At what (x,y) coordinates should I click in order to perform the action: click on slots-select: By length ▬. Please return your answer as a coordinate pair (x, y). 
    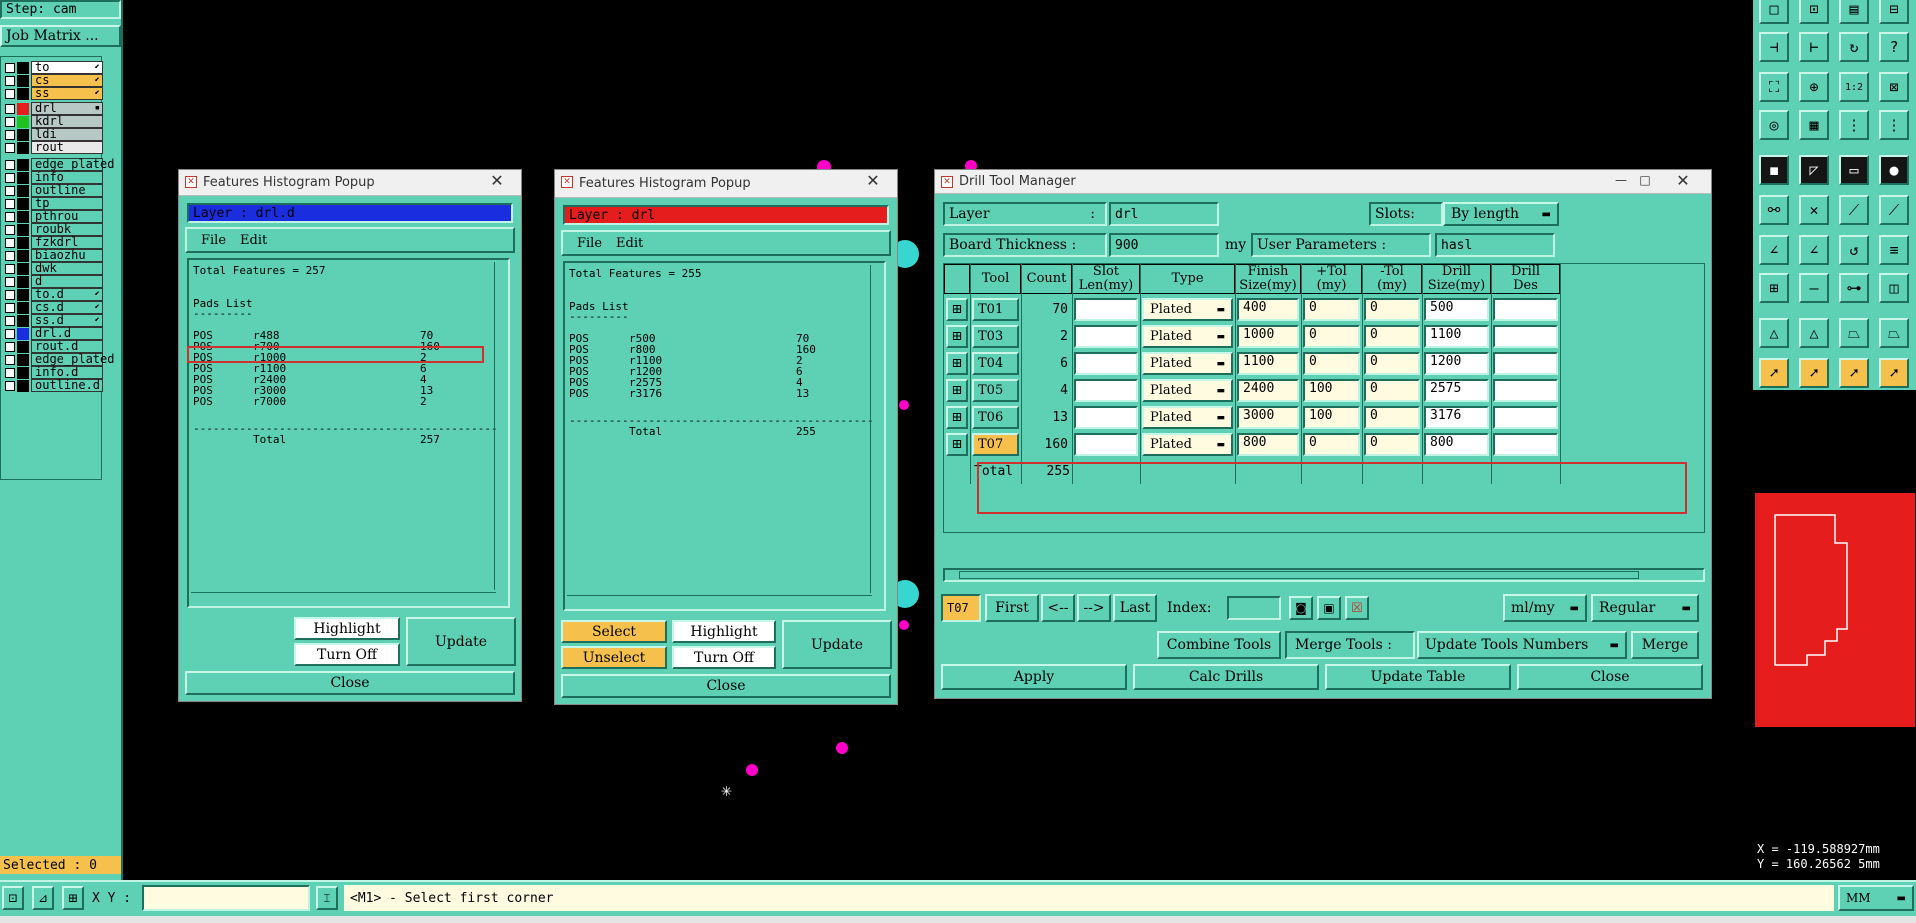
    Looking at the image, I should click on (1501, 214).